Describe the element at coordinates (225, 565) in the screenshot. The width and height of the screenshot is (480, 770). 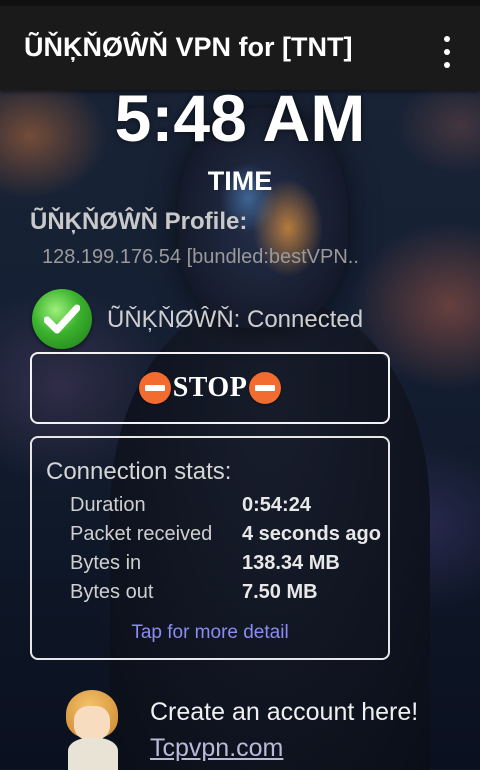
I see `stat-row-bytes-in: Bytes in 138.34 MB` at that location.